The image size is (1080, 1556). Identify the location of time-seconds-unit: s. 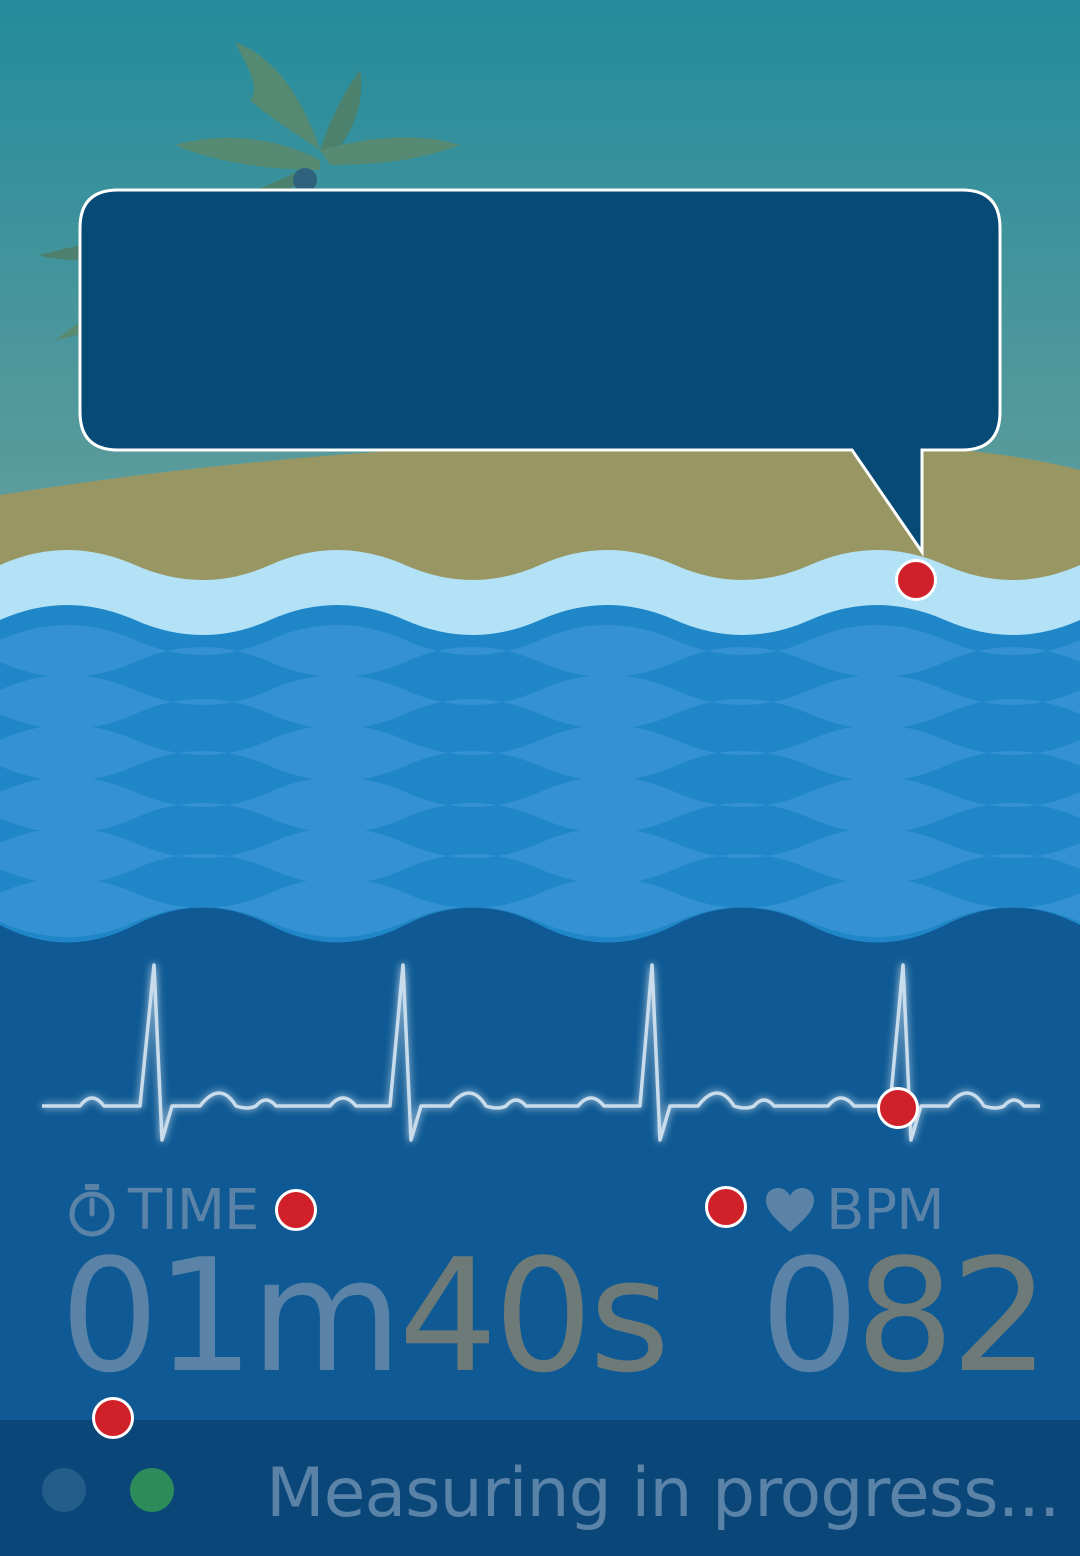
(629, 1316).